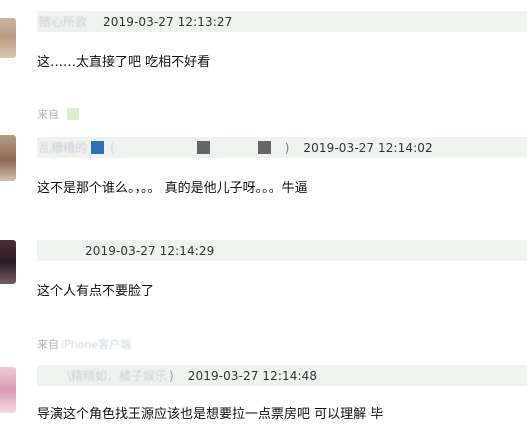 The image size is (527, 427). I want to click on badge-icon, so click(98, 147).